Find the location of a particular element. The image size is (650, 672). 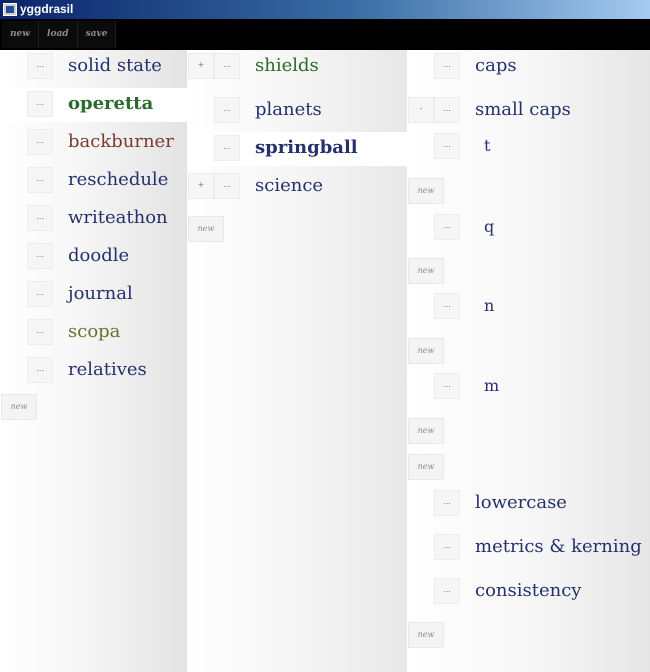

item-label: reschedule is located at coordinates (118, 181).